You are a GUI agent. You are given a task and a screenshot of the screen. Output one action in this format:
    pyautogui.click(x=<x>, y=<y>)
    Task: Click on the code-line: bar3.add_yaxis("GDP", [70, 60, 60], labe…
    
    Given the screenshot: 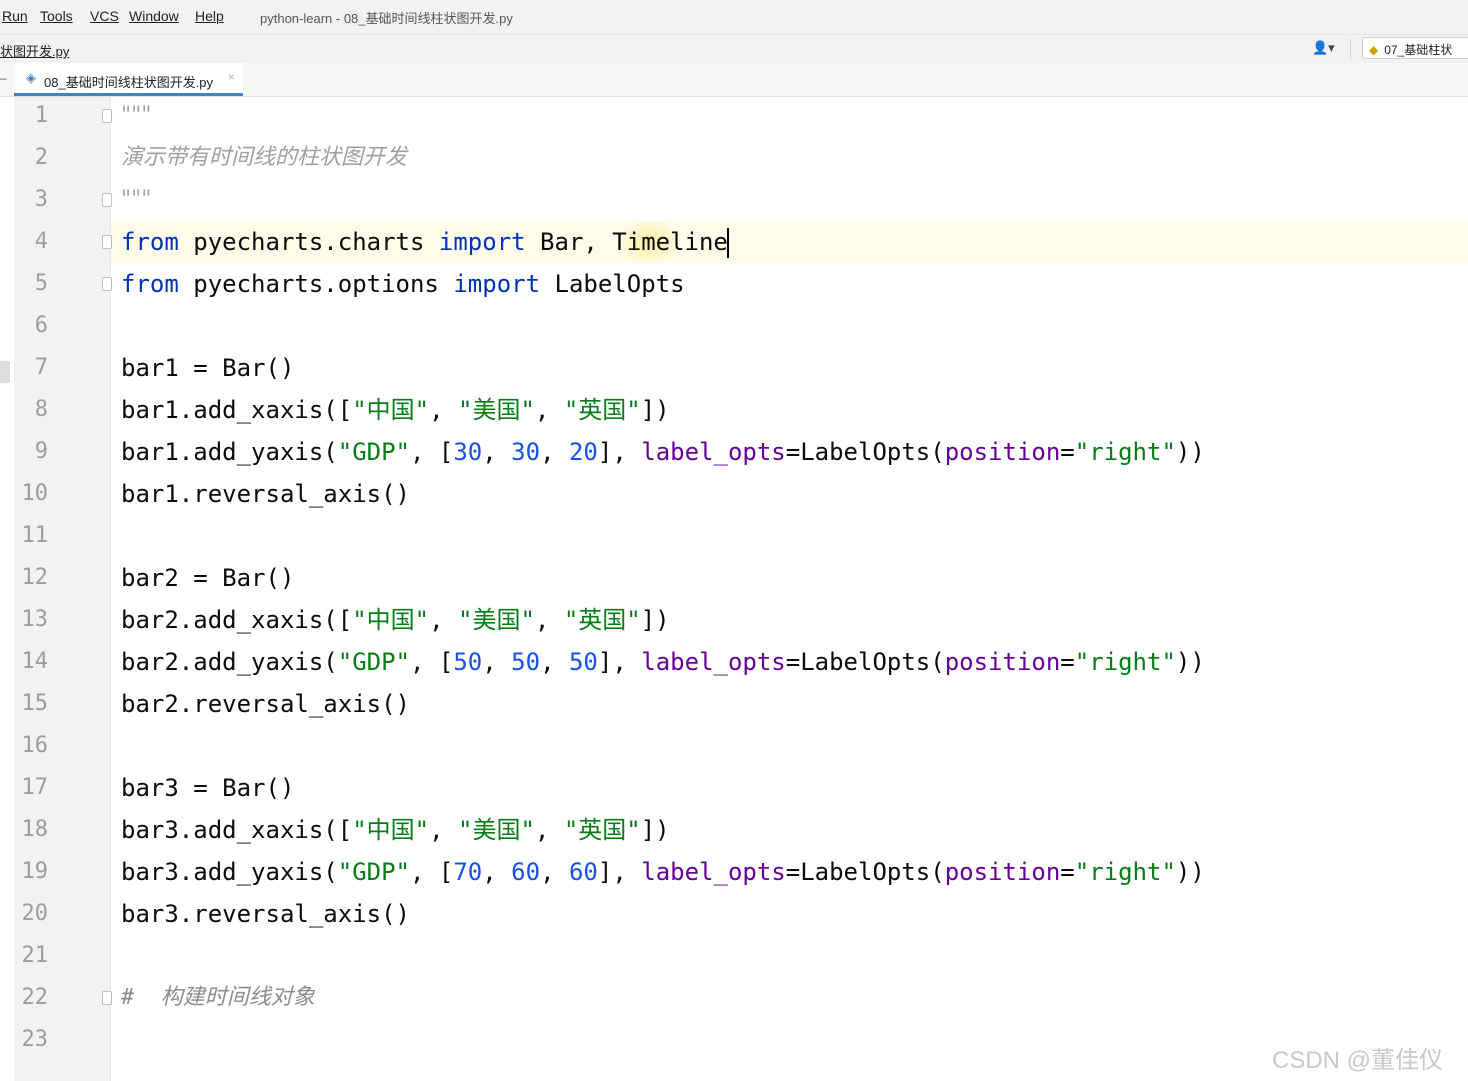 What is the action you would take?
    pyautogui.click(x=663, y=872)
    